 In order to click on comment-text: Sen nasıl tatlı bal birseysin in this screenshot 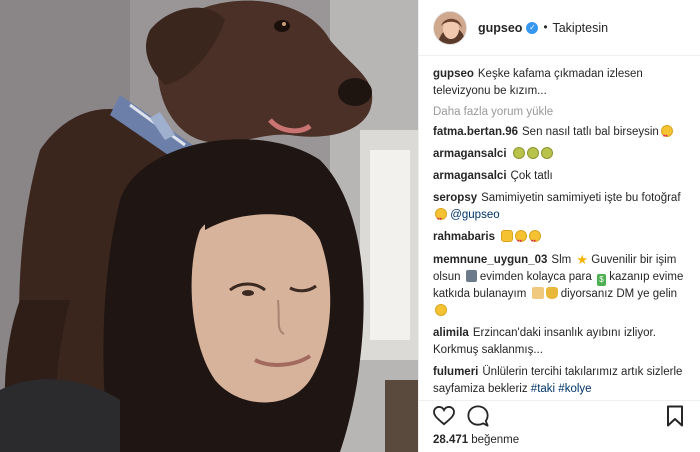, I will do `click(590, 132)`.